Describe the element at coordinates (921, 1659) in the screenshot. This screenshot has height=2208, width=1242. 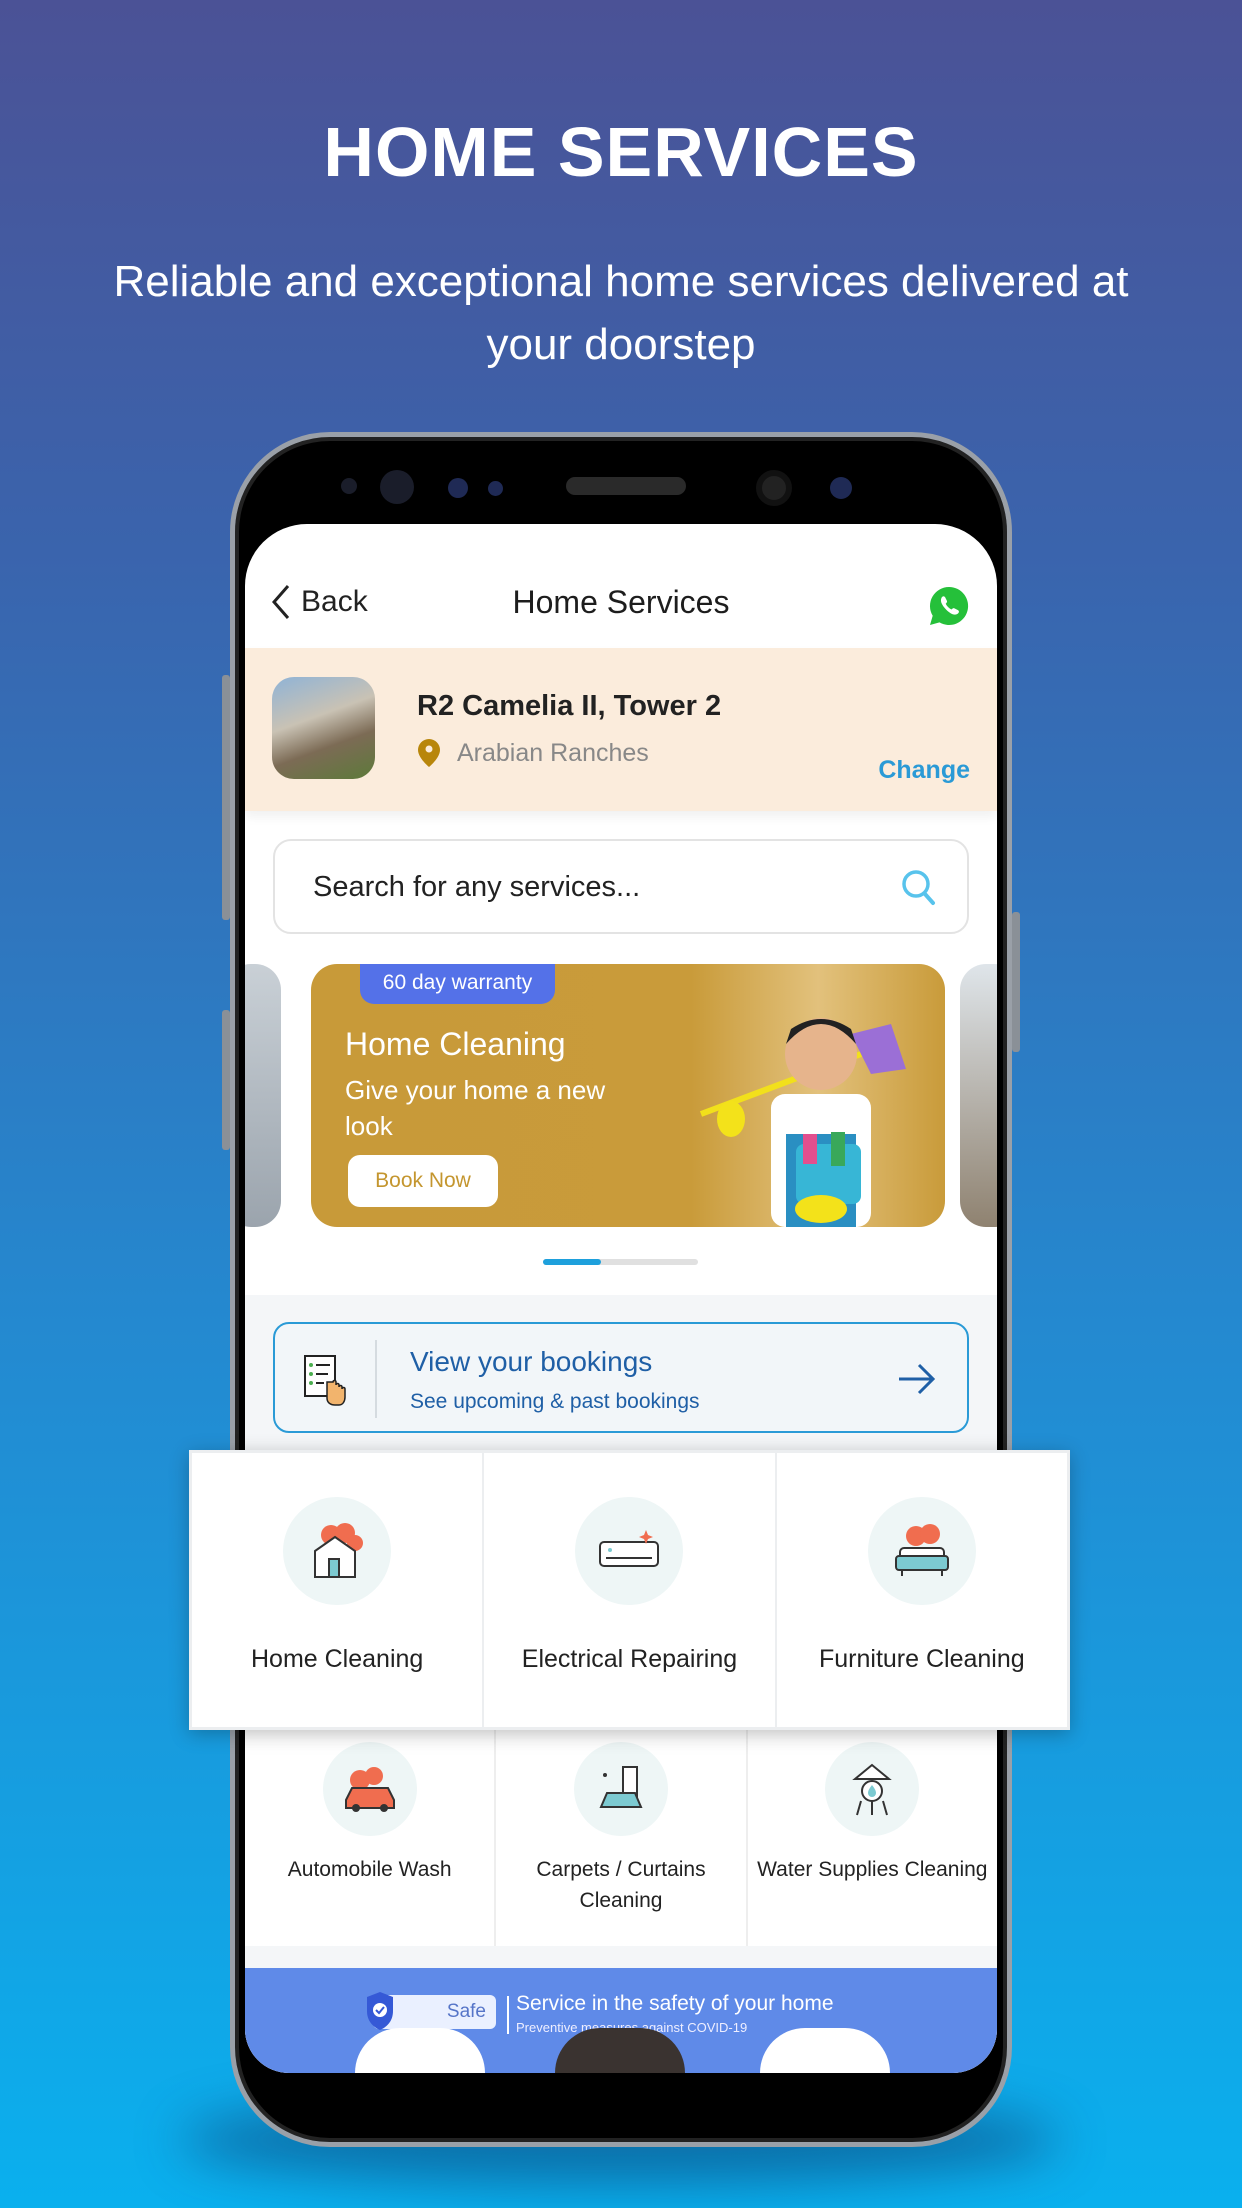
I see `service-label: Furniture Cleaning` at that location.